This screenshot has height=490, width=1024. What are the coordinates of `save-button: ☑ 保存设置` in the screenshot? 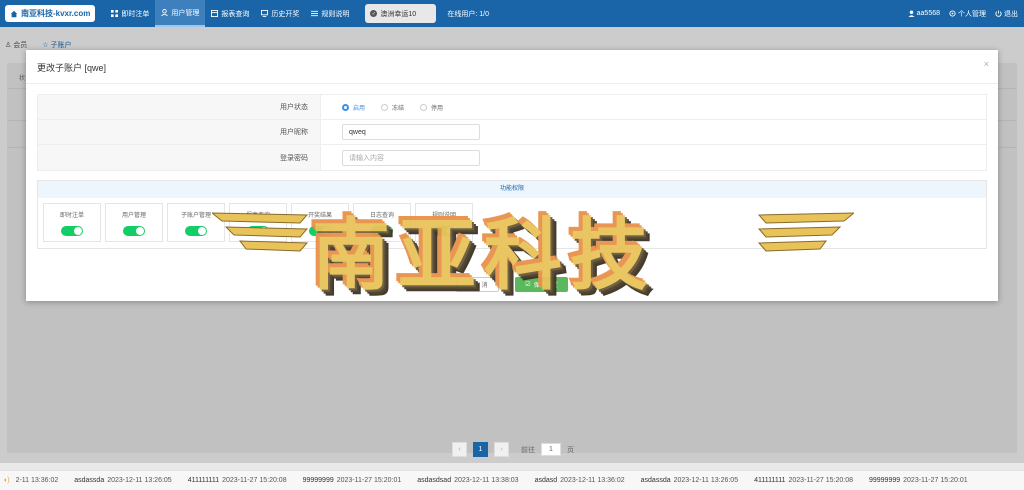 It's located at (541, 284).